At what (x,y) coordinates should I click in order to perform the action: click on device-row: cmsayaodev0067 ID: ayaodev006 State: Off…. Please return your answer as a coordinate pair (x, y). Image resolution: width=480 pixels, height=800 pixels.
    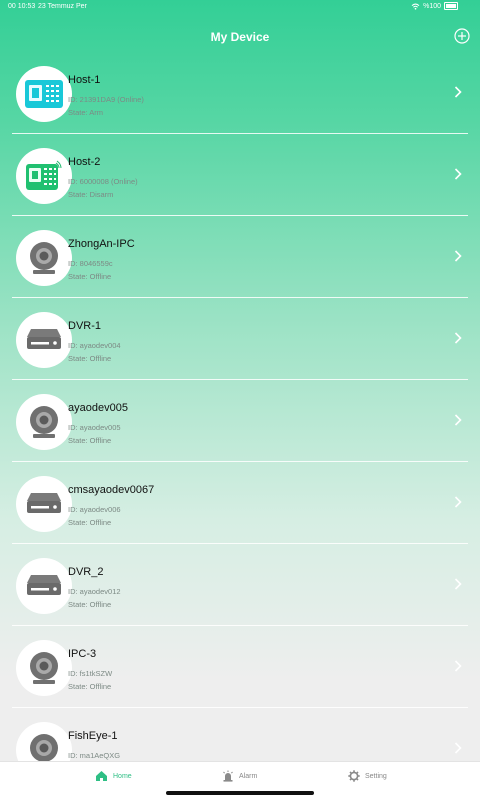
    Looking at the image, I should click on (240, 503).